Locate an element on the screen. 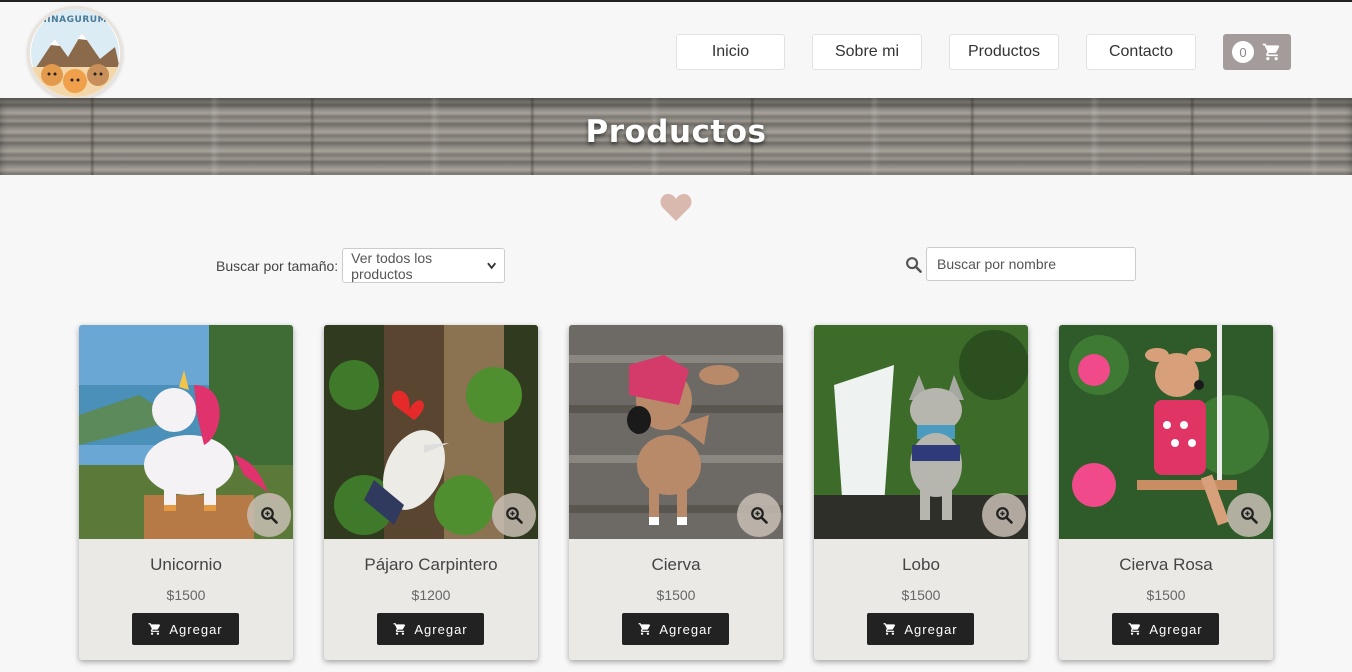  name-search is located at coordinates (1020, 264).